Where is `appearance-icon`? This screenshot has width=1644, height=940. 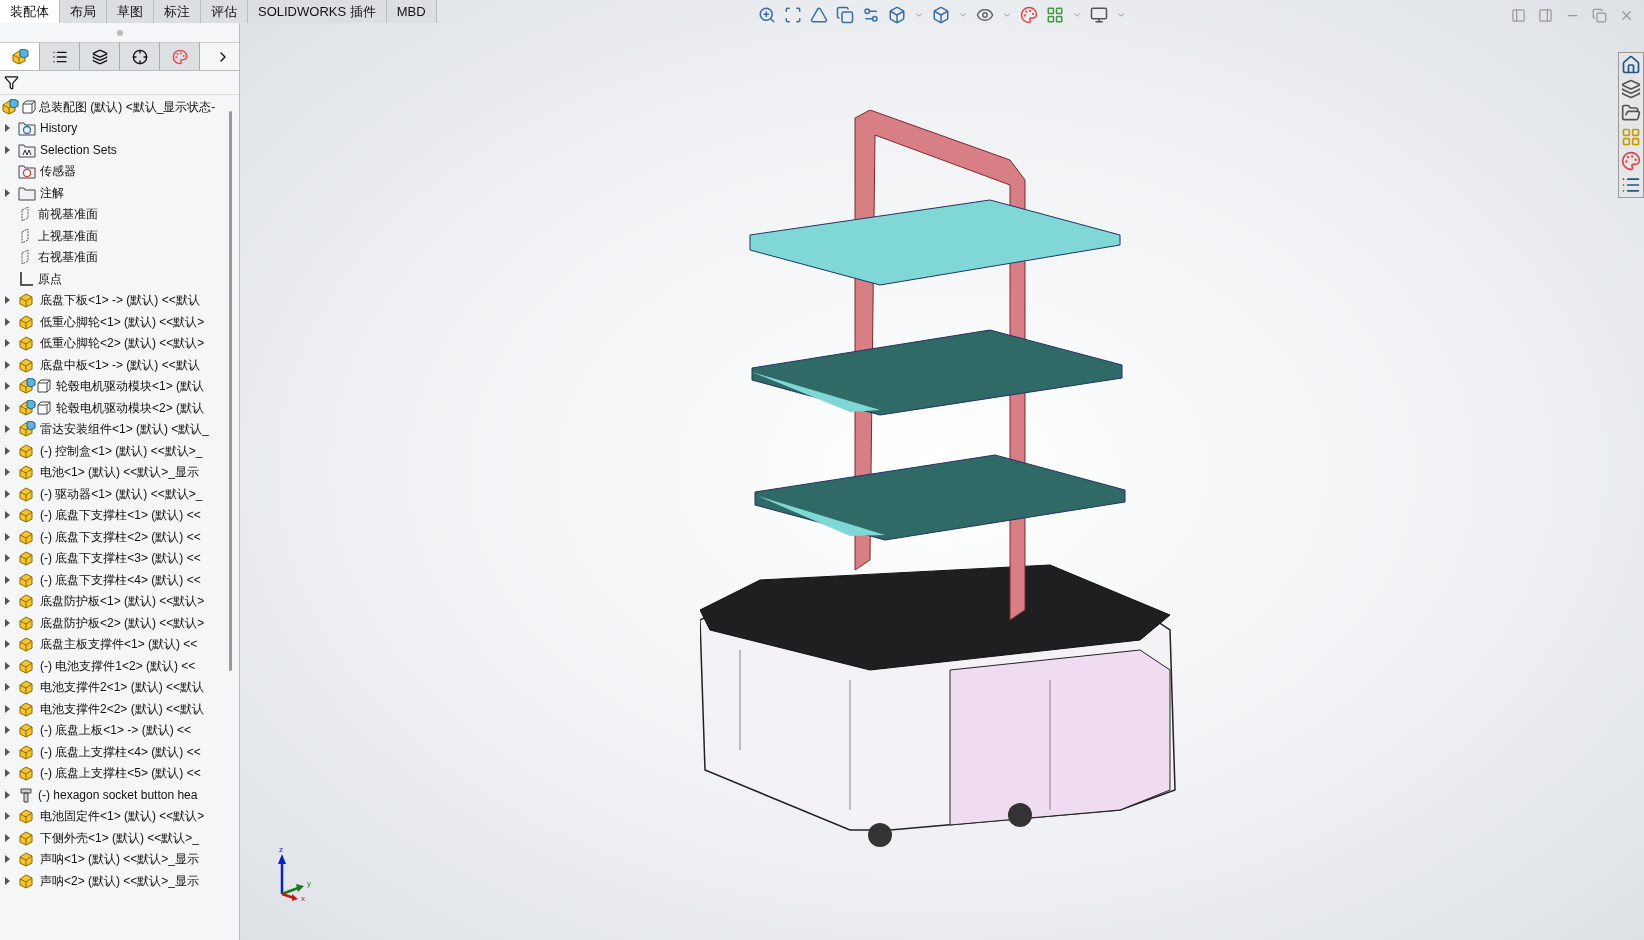
appearance-icon is located at coordinates (1631, 161).